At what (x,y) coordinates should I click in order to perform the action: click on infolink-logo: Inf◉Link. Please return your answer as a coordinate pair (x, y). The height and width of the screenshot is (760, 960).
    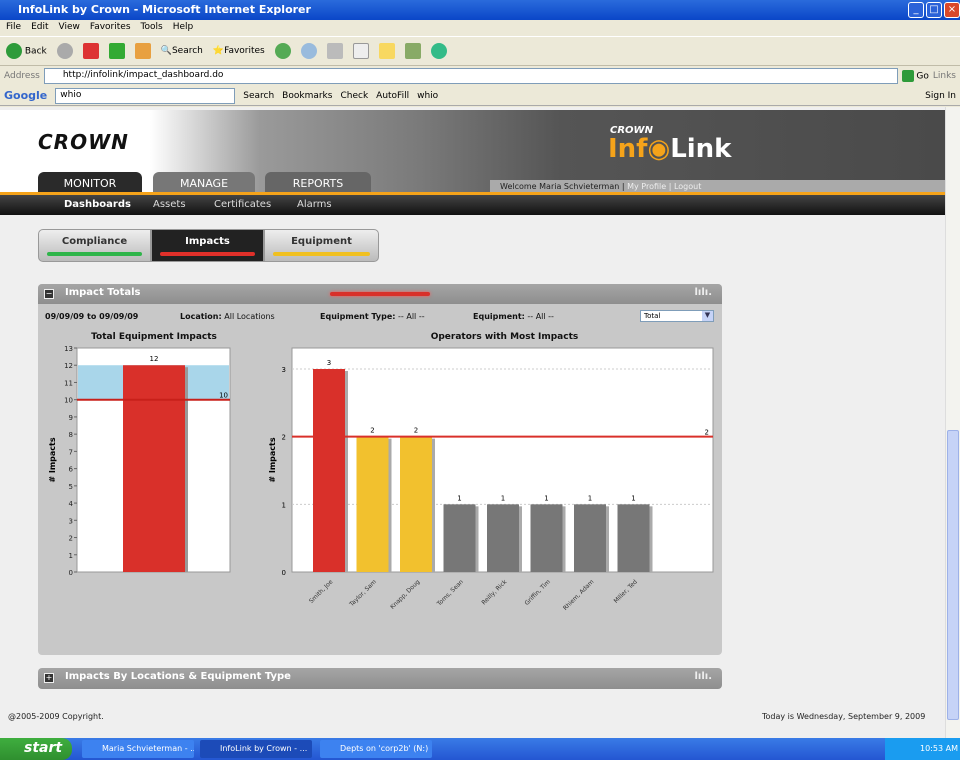
    Looking at the image, I should click on (670, 149).